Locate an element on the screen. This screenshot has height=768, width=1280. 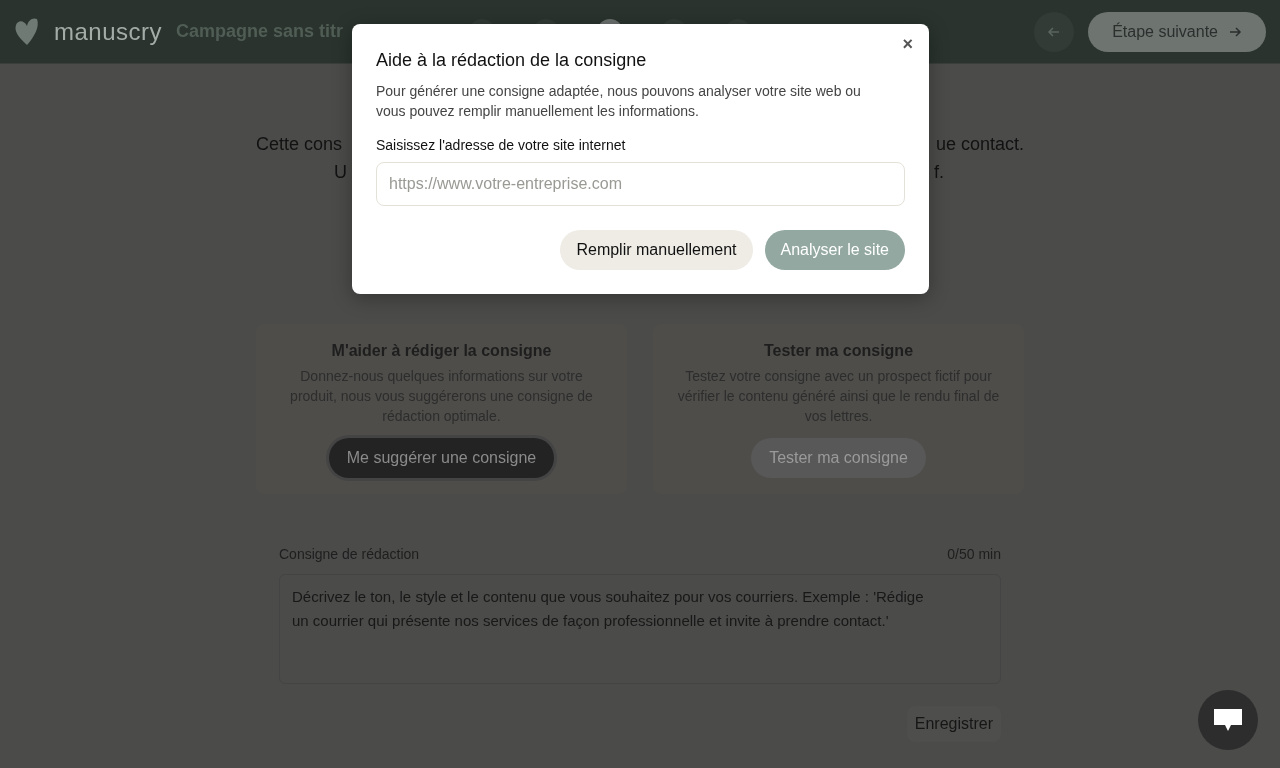
logo-text: manuscry is located at coordinates (108, 31).